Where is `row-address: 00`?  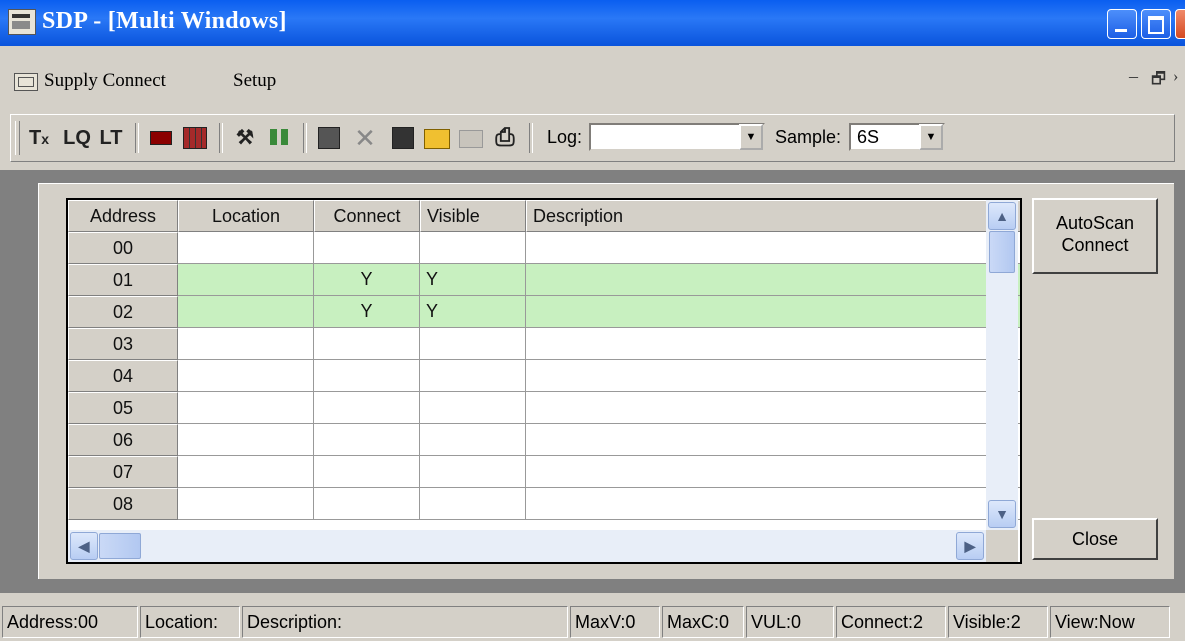 row-address: 00 is located at coordinates (123, 248).